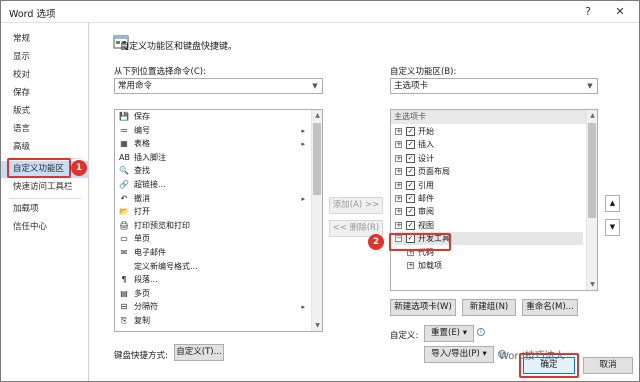 The width and height of the screenshot is (640, 382). What do you see at coordinates (45, 75) in the screenshot?
I see `sidebar-item-proofing: 校对` at bounding box center [45, 75].